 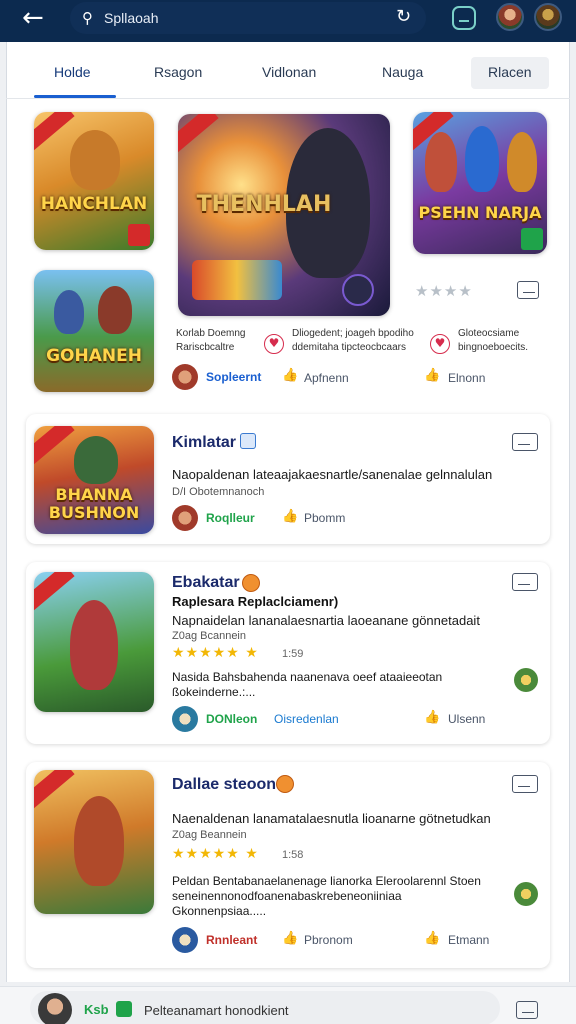 I want to click on refresh-icon: ↻, so click(x=407, y=17).